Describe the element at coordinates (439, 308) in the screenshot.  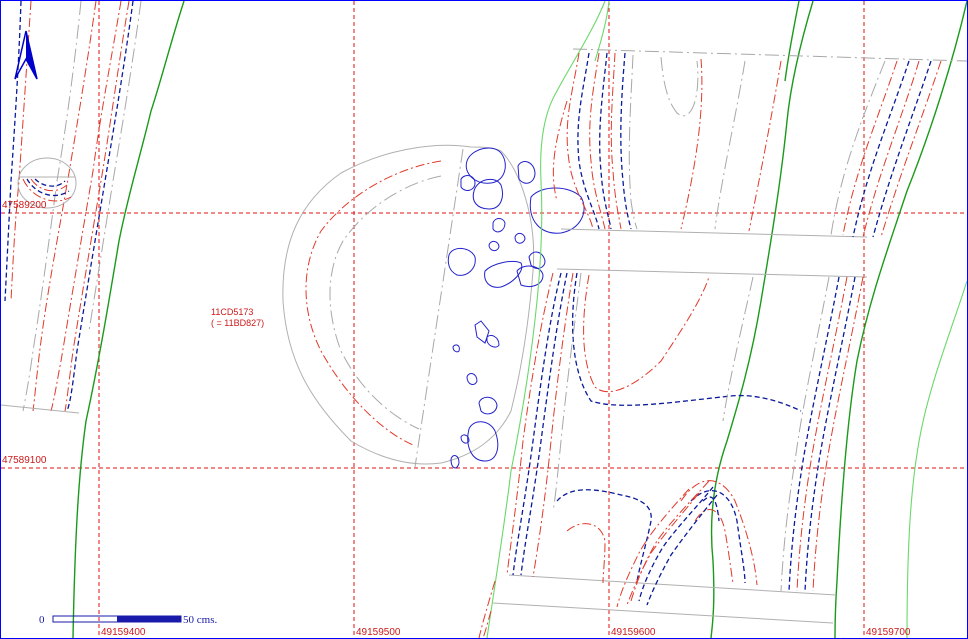
I see `feature-section-line` at that location.